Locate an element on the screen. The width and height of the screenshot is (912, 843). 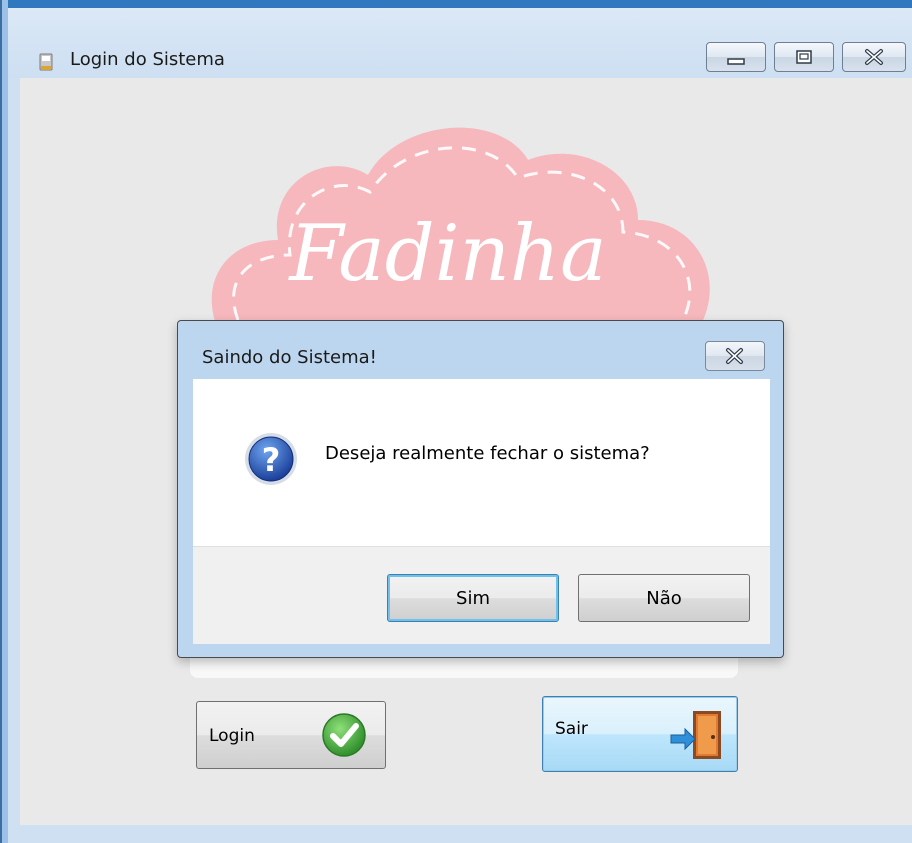
yes-button: Sim is located at coordinates (473, 598).